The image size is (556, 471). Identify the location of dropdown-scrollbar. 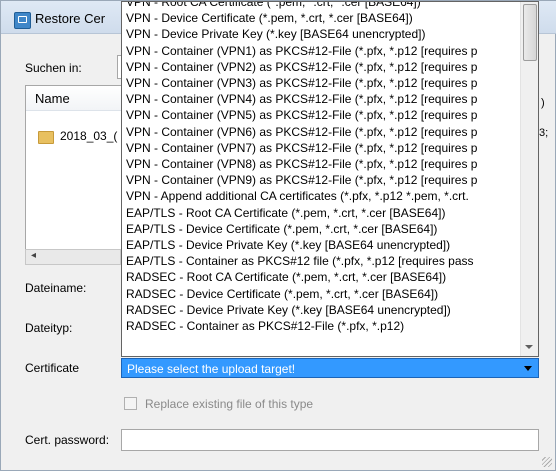
(529, 179).